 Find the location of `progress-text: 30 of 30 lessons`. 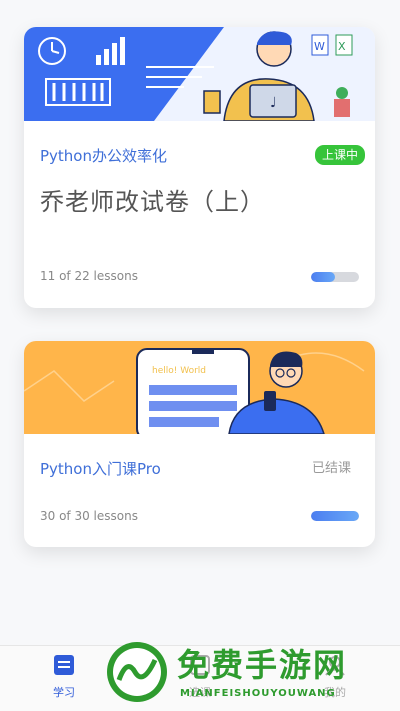

progress-text: 30 of 30 lessons is located at coordinates (89, 516).